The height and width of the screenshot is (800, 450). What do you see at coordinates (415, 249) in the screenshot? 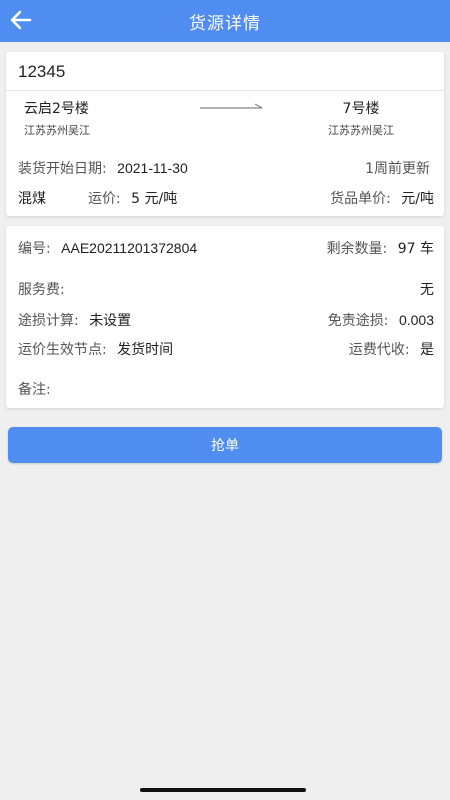
I see `remaining-value: 97 车` at bounding box center [415, 249].